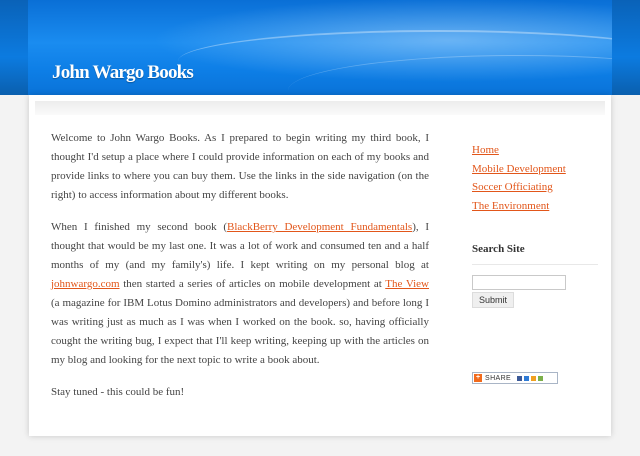  What do you see at coordinates (519, 150) in the screenshot?
I see `nav-link-home: Home` at bounding box center [519, 150].